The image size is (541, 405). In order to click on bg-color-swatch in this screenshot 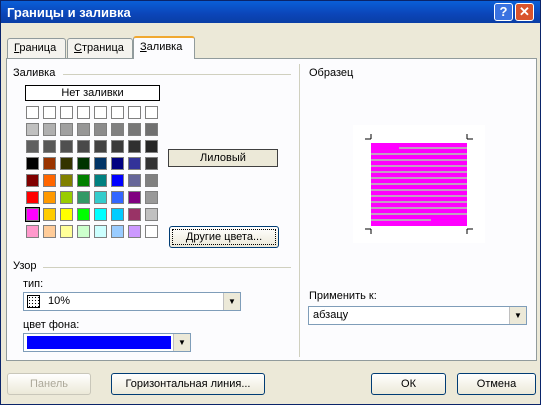, I will do `click(99, 342)`.